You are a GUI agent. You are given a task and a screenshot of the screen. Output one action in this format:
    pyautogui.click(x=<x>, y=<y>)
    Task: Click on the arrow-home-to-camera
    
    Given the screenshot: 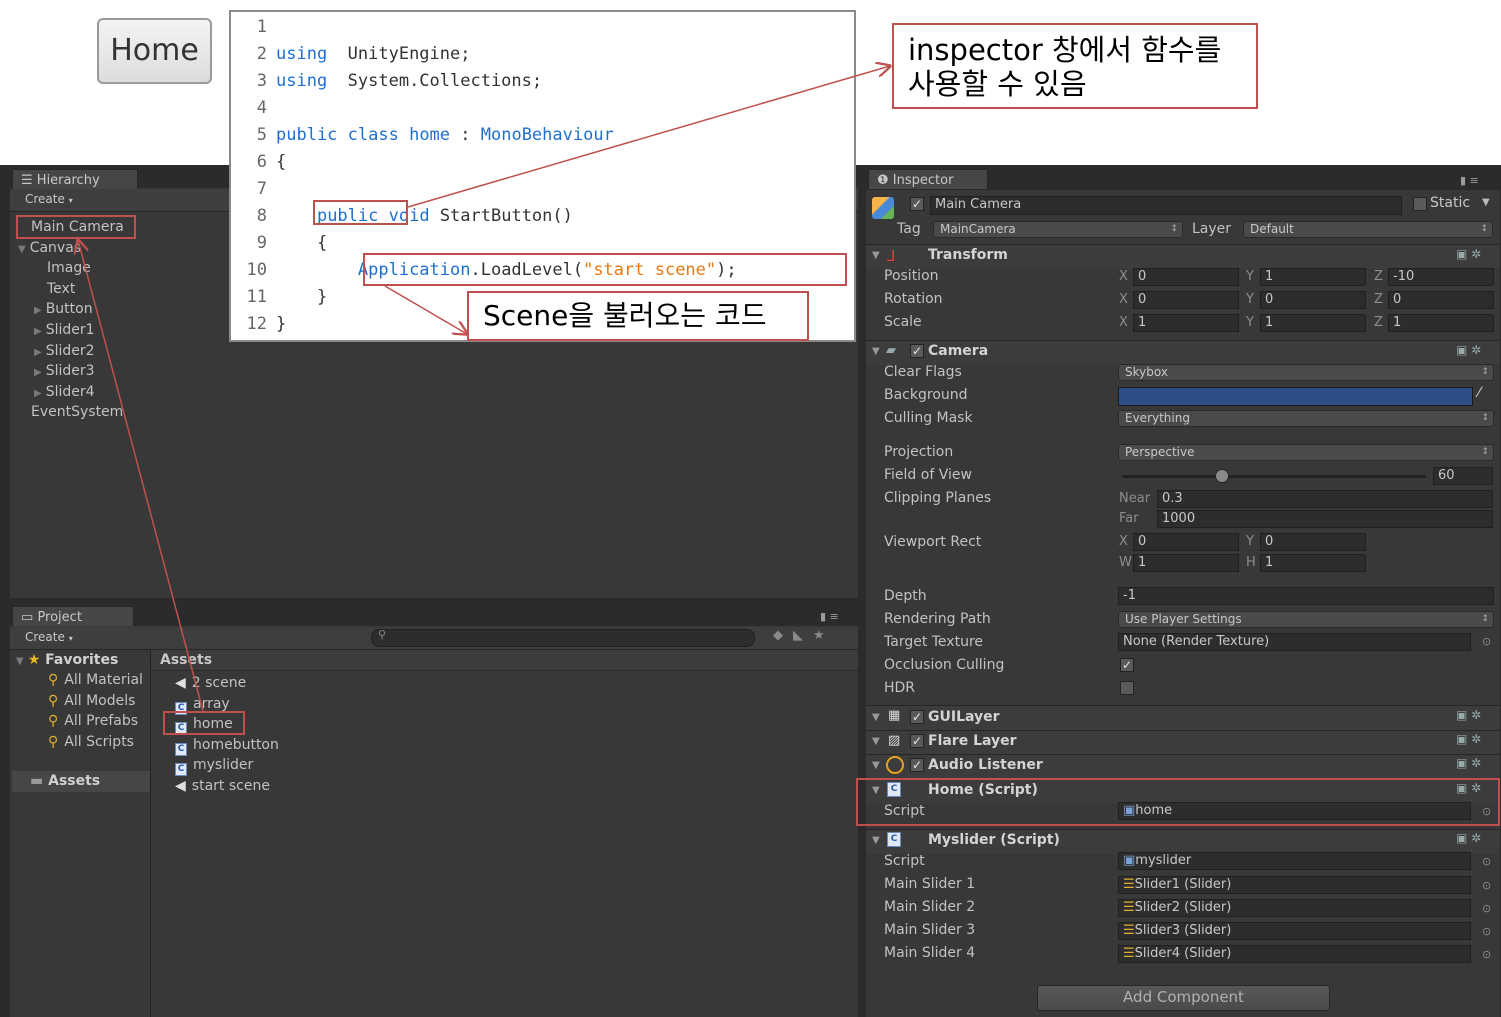 What is the action you would take?
    pyautogui.click(x=141, y=476)
    